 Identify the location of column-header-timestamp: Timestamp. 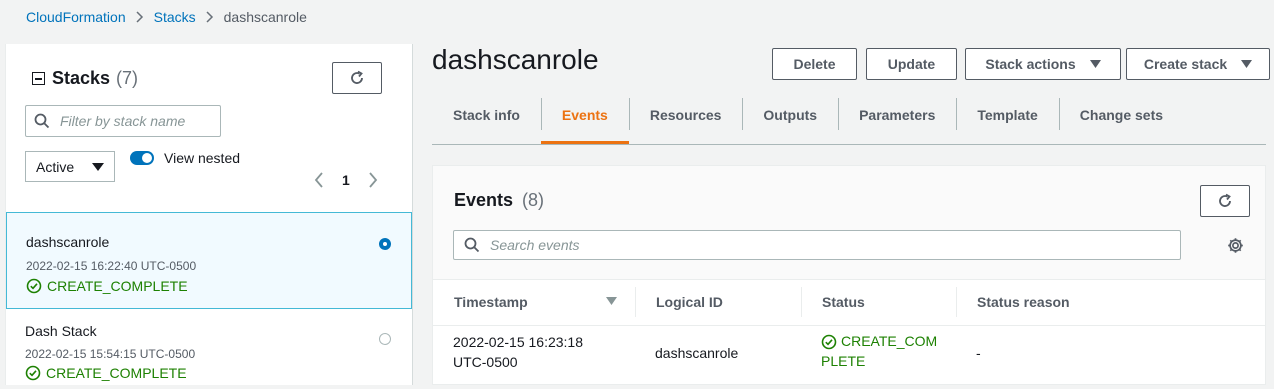
(491, 302).